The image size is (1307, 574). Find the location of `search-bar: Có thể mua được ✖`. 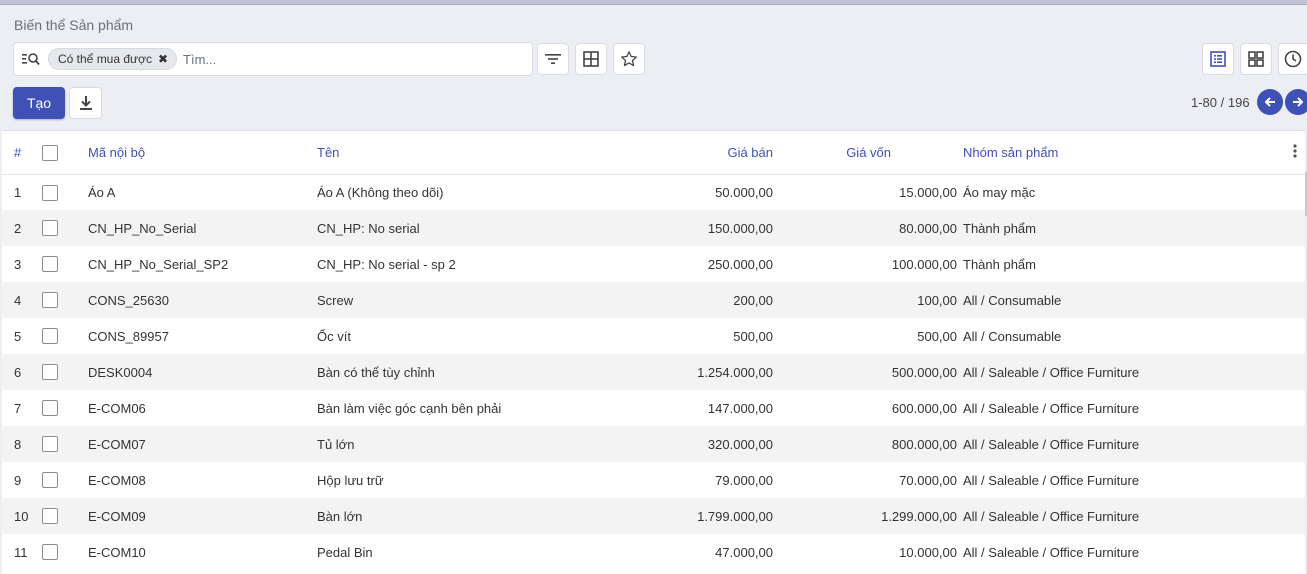

search-bar: Có thể mua được ✖ is located at coordinates (273, 59).